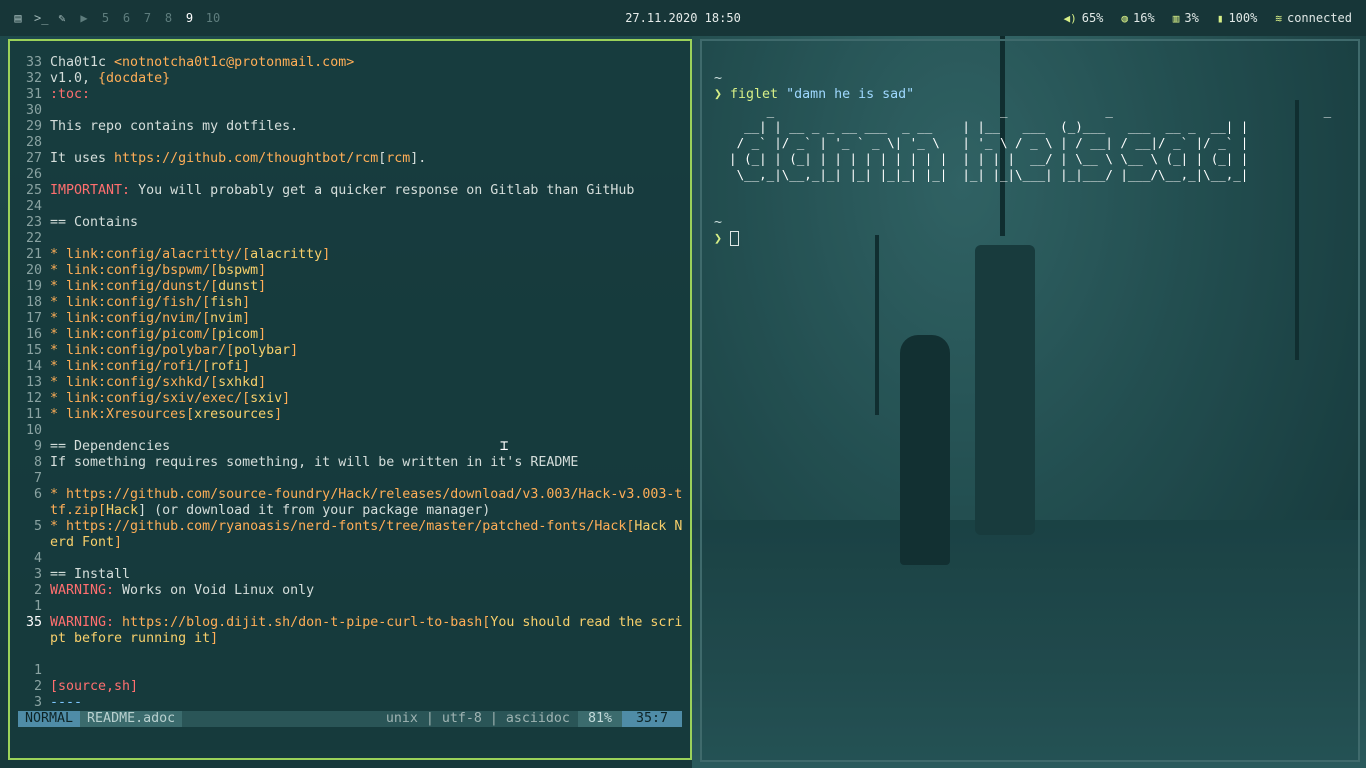 This screenshot has width=1366, height=768. What do you see at coordinates (134, 78) in the screenshot?
I see `line-text: {docdate}` at bounding box center [134, 78].